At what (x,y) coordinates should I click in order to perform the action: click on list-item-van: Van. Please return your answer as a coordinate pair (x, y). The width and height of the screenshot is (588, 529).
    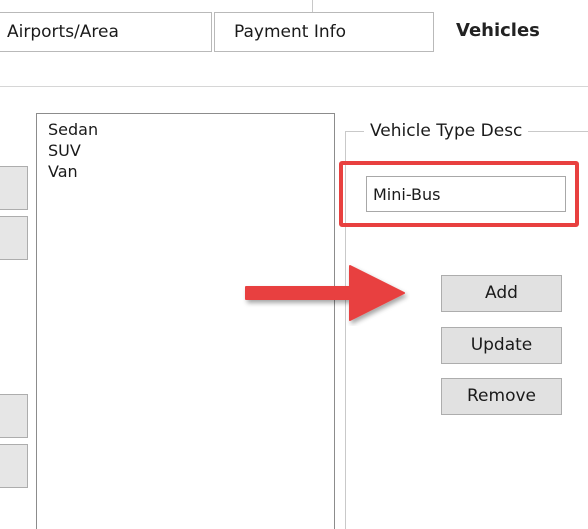
    Looking at the image, I should click on (63, 172).